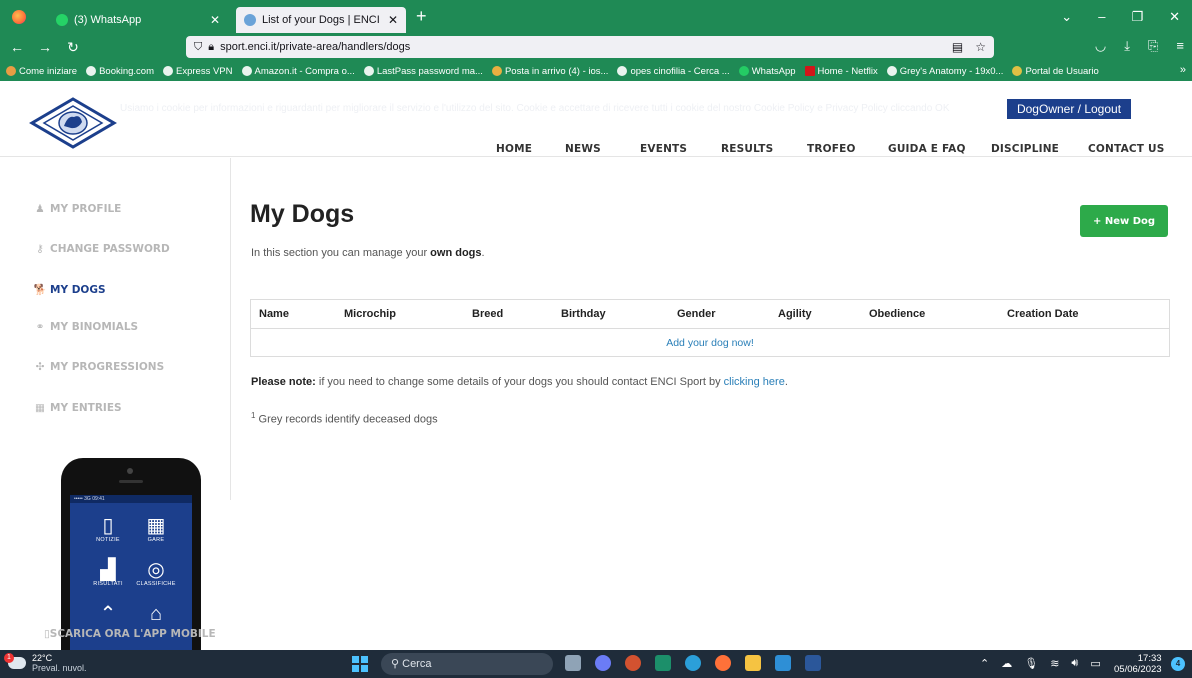 The height and width of the screenshot is (678, 1192). I want to click on clock-date: 05/06/2023, so click(1138, 669).